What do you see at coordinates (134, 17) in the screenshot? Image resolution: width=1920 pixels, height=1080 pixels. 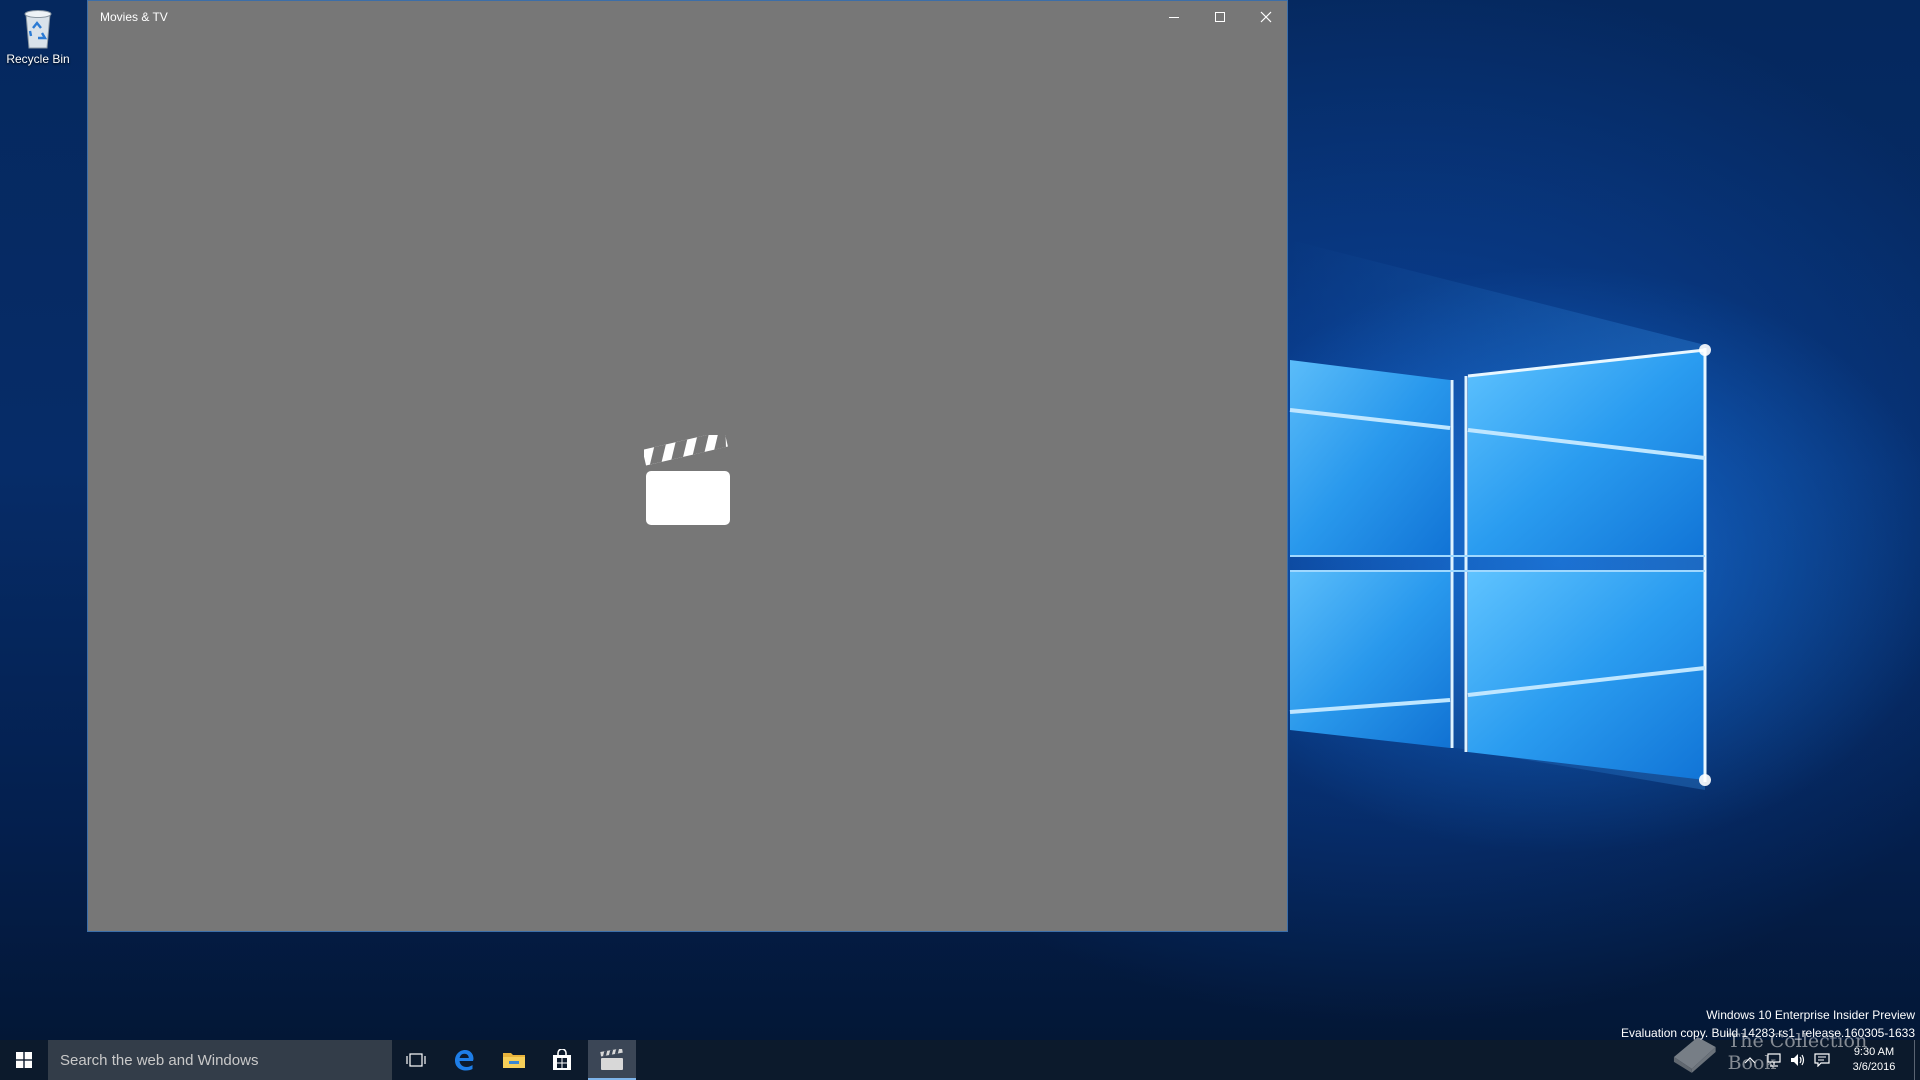 I see `window-title: Movies & TV` at bounding box center [134, 17].